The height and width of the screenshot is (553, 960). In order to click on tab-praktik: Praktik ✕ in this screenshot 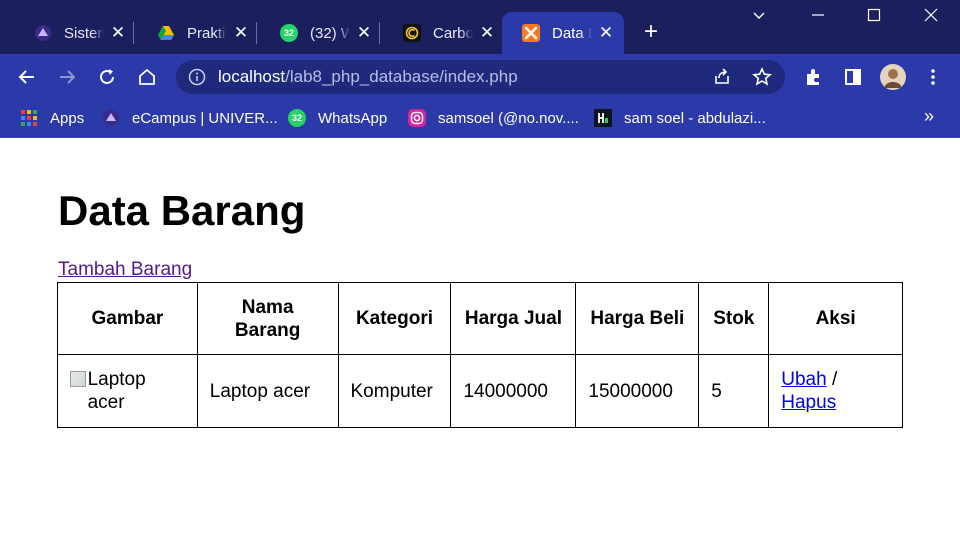, I will do `click(198, 33)`.